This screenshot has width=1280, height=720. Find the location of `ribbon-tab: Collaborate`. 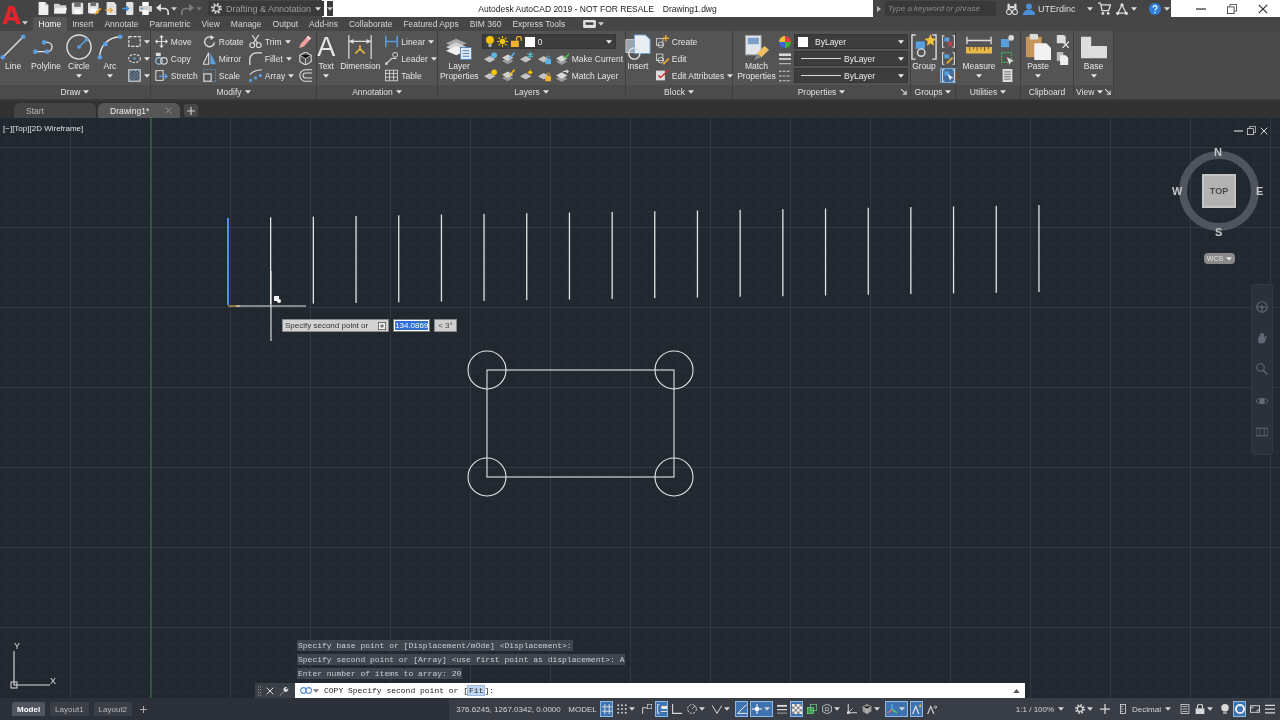

ribbon-tab: Collaborate is located at coordinates (370, 24).